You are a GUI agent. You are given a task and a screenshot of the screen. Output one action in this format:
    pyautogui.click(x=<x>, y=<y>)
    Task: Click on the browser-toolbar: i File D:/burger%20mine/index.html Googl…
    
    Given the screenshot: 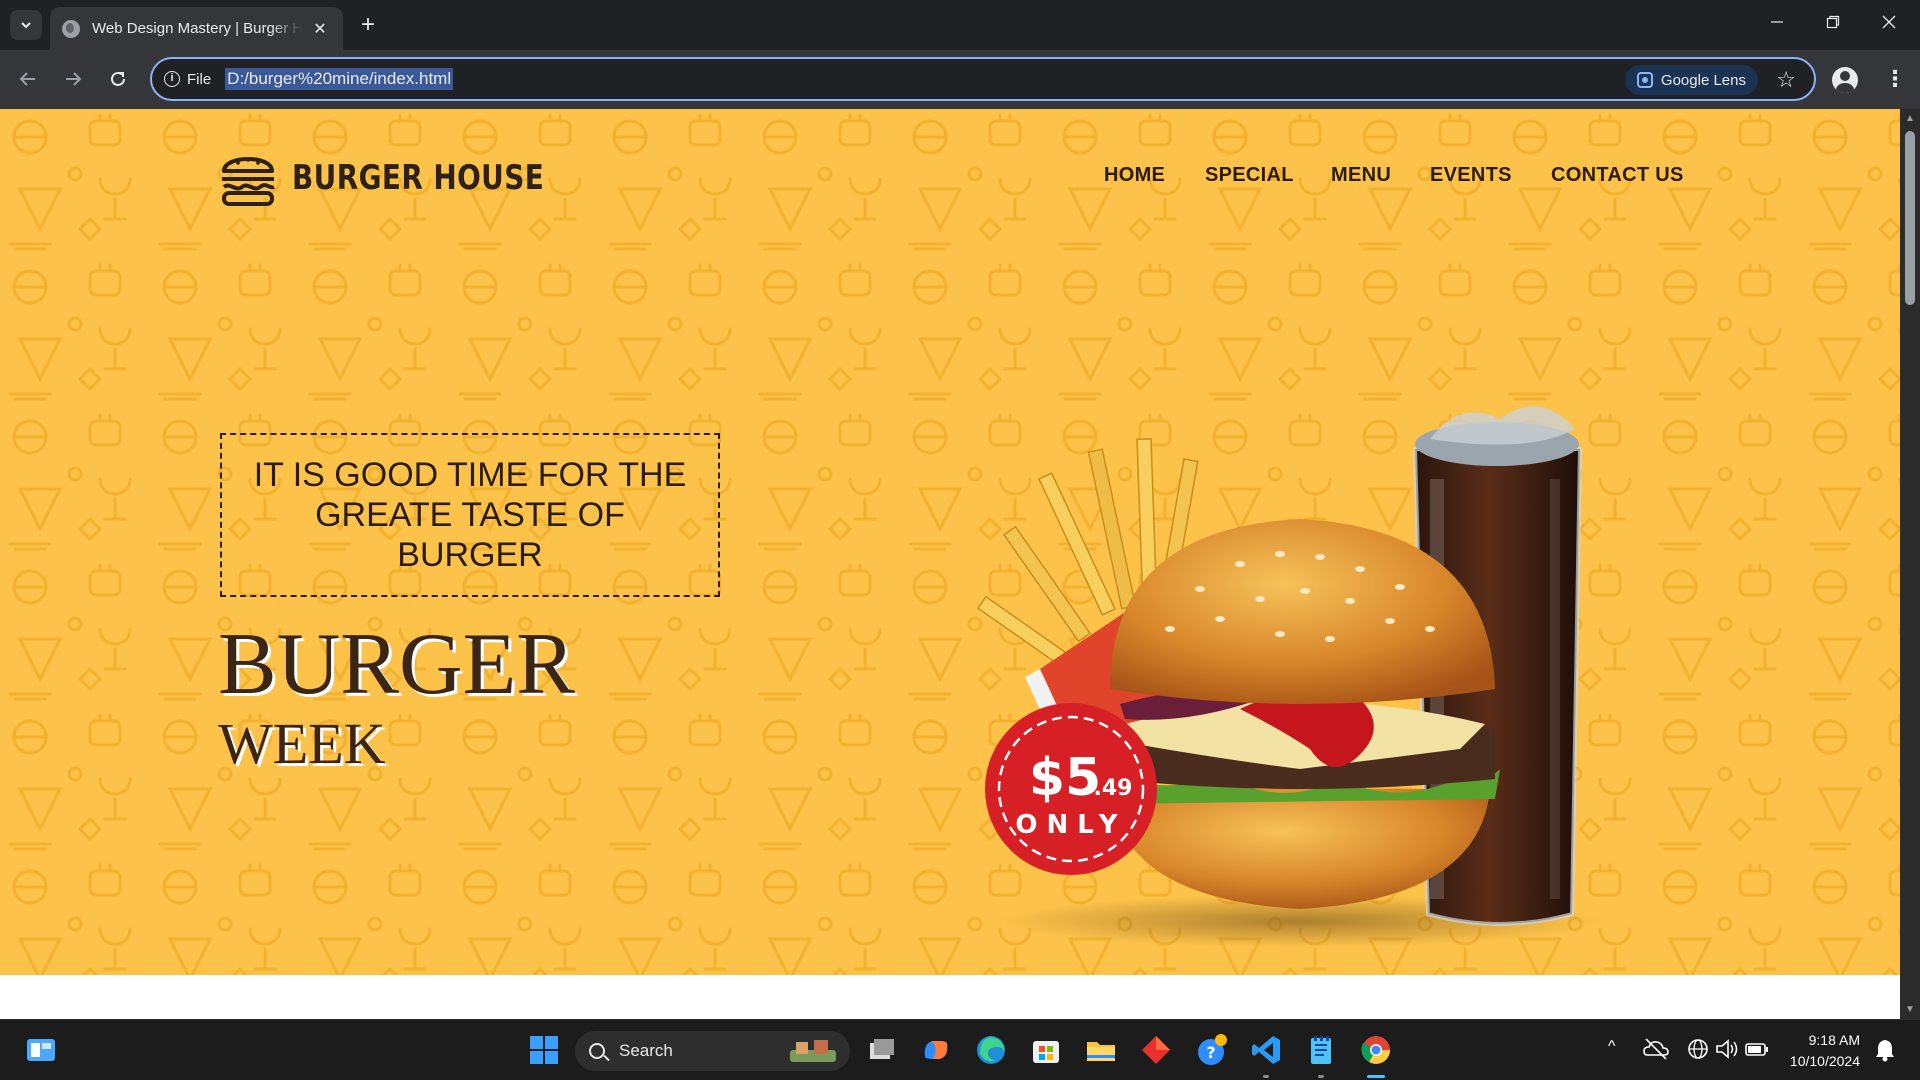 What is the action you would take?
    pyautogui.click(x=960, y=79)
    